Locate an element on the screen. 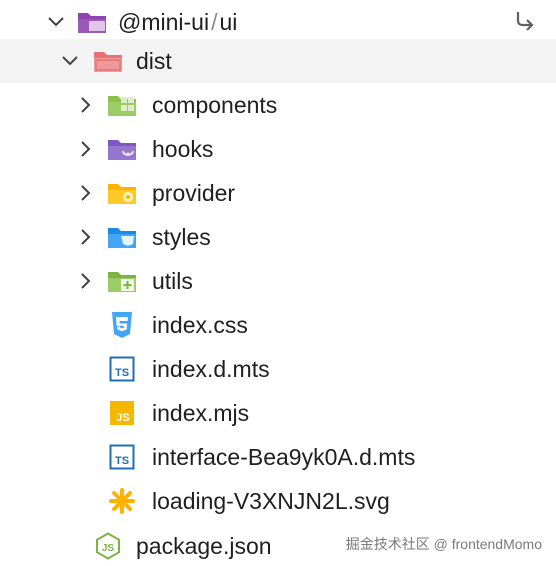 The image size is (556, 566). tree-row-root: @mini-ui/ui is located at coordinates (278, 22).